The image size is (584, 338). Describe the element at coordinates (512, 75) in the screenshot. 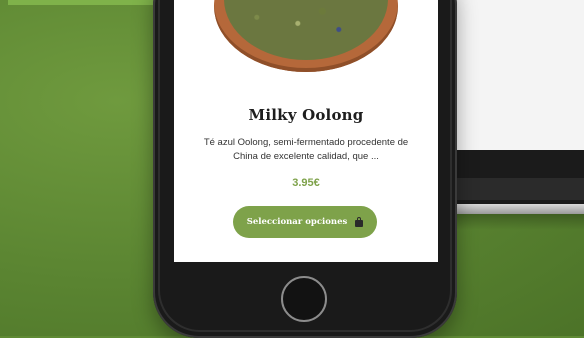

I see `laptop-screen-area` at that location.